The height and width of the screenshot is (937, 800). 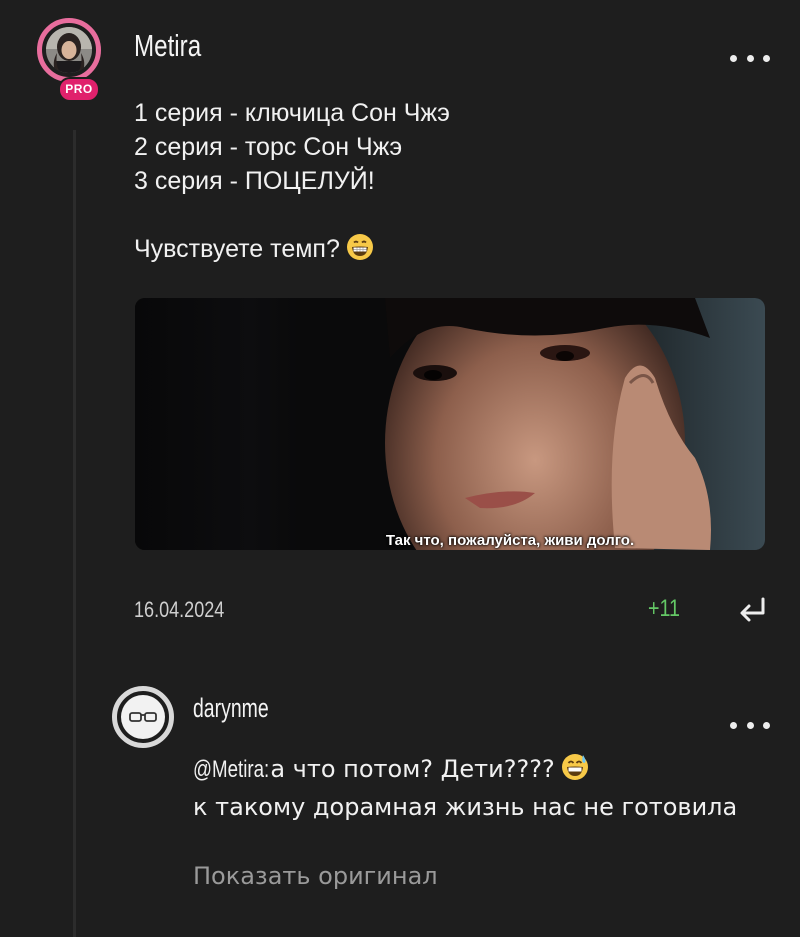 What do you see at coordinates (167, 46) in the screenshot?
I see `comment-author-name: Metira` at bounding box center [167, 46].